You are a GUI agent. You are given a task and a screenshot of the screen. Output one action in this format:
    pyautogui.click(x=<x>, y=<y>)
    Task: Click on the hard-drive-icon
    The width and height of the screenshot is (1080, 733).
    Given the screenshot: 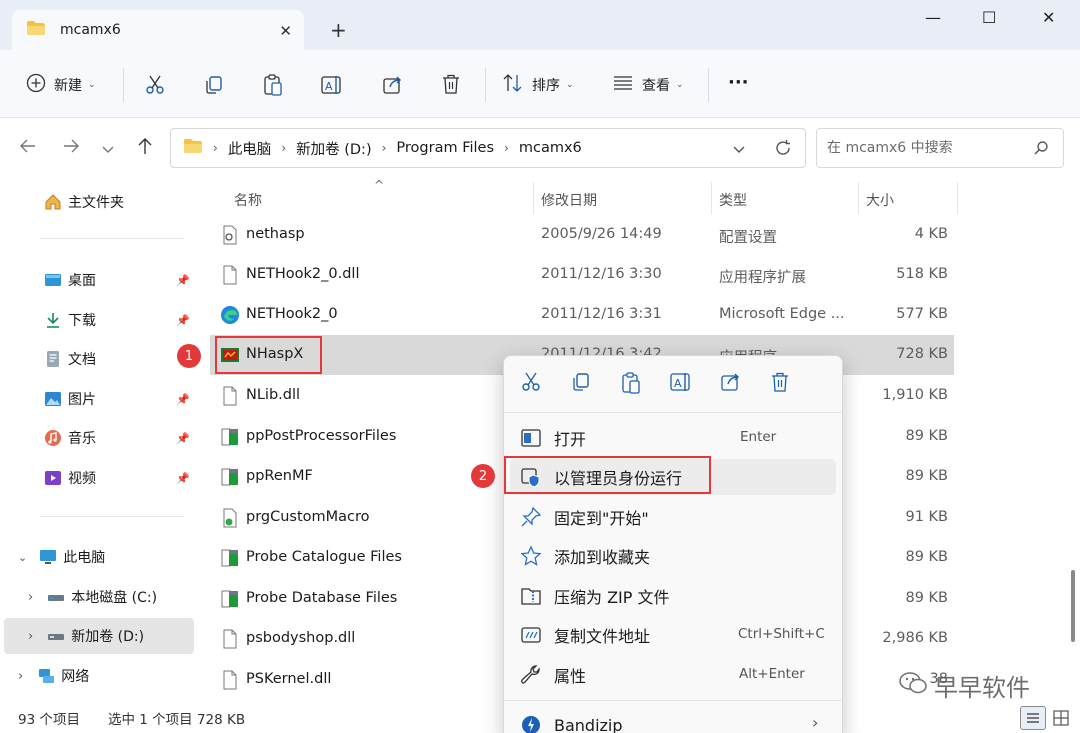 What is the action you would take?
    pyautogui.click(x=56, y=636)
    